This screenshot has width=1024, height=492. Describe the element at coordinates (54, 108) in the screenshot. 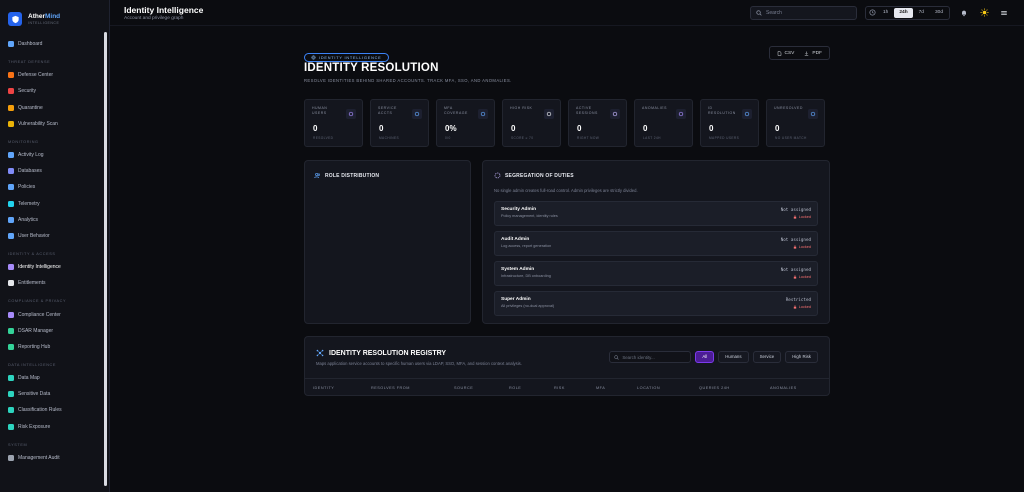

I see `sidebar-item-quarantine: Quarantine` at that location.